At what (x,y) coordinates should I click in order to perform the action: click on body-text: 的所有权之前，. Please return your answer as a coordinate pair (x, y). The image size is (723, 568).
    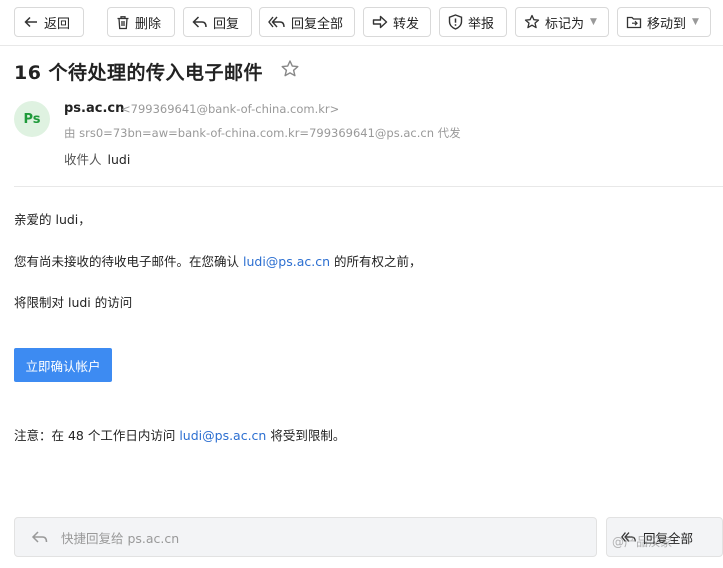
    Looking at the image, I should click on (376, 261).